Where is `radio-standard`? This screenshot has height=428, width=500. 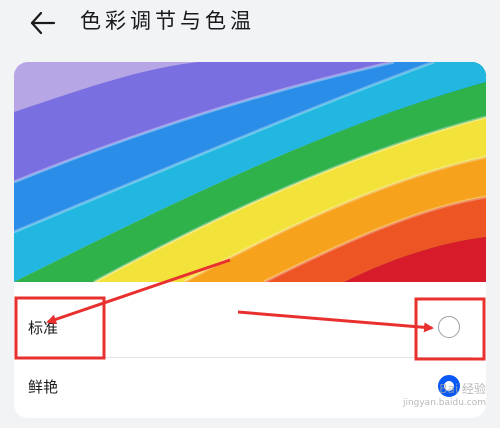
radio-standard is located at coordinates (449, 327).